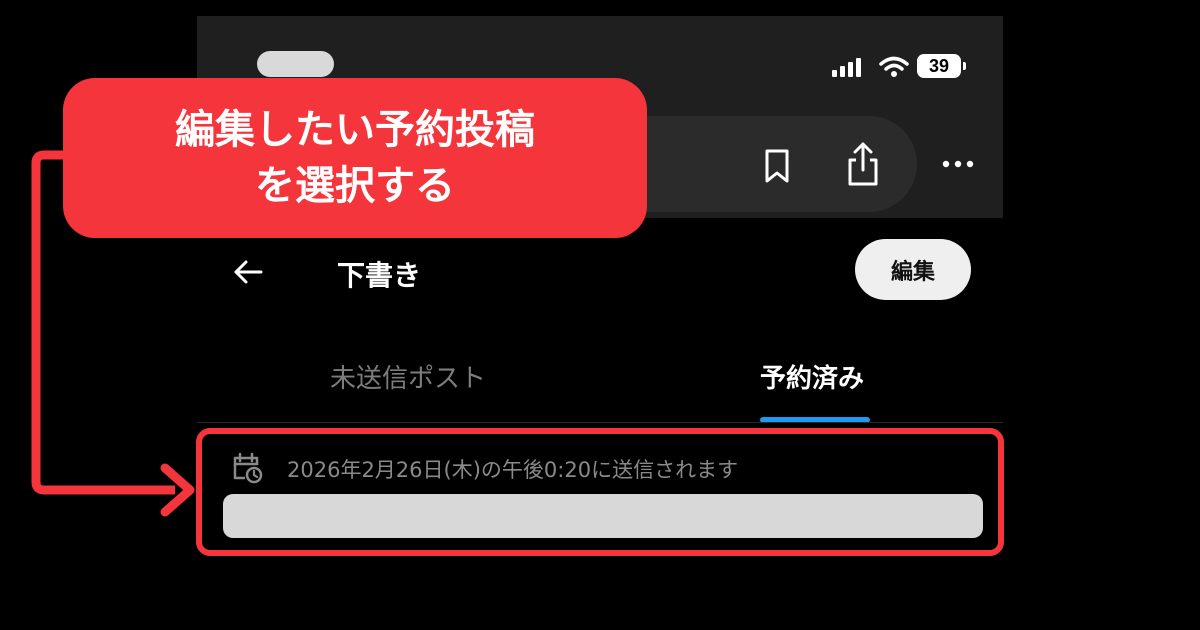 The width and height of the screenshot is (1200, 630). Describe the element at coordinates (941, 66) in the screenshot. I see `battery-icon: 39` at that location.